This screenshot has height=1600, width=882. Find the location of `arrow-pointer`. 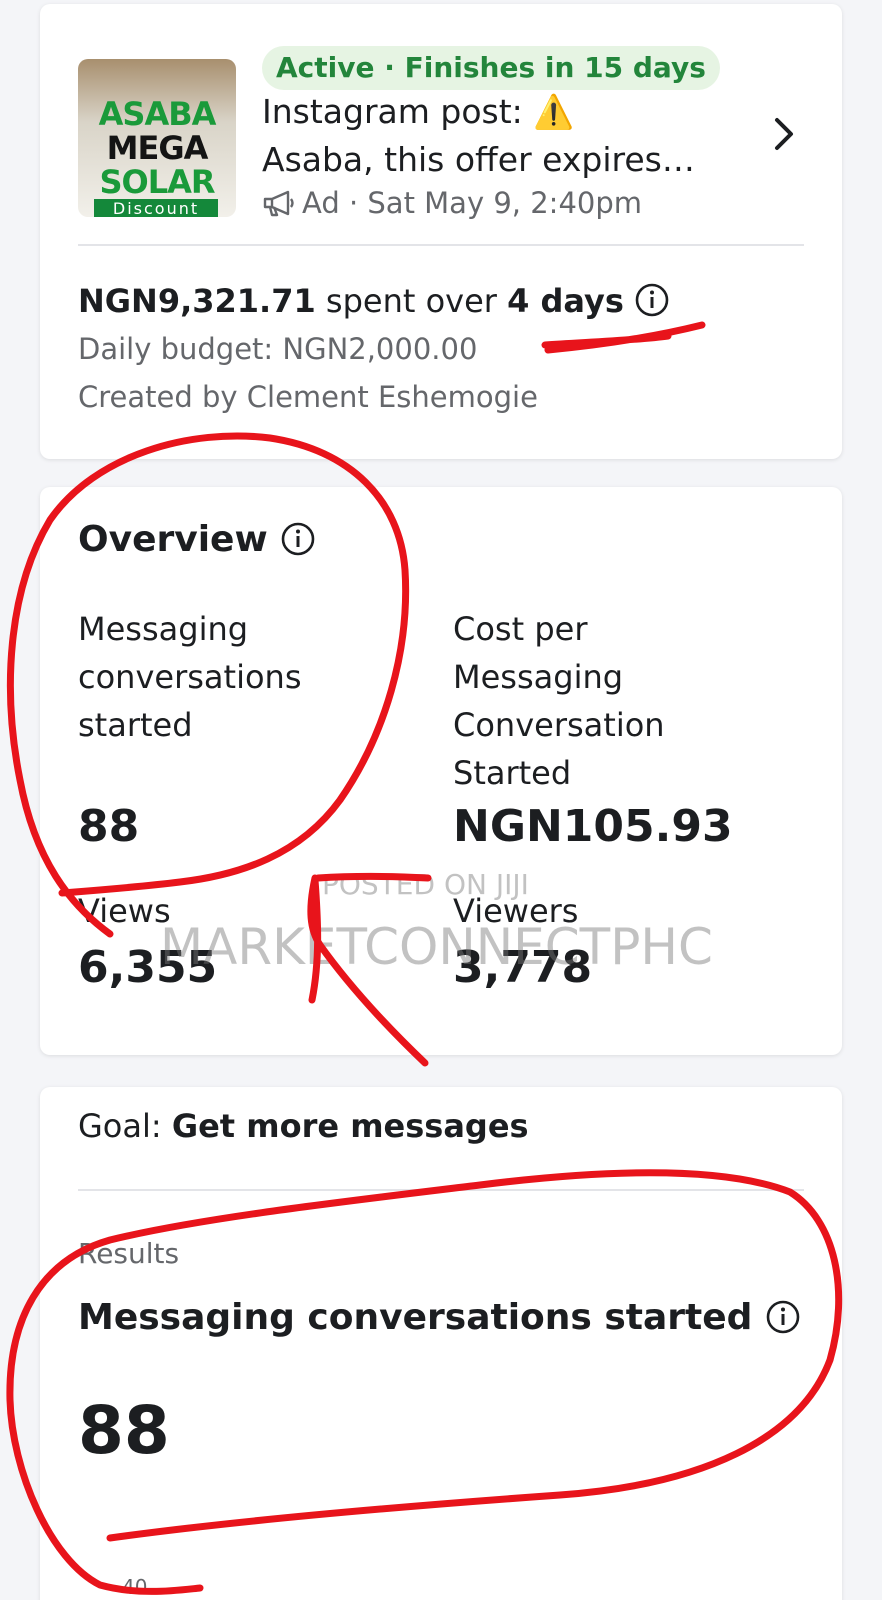

arrow-pointer is located at coordinates (369, 970).